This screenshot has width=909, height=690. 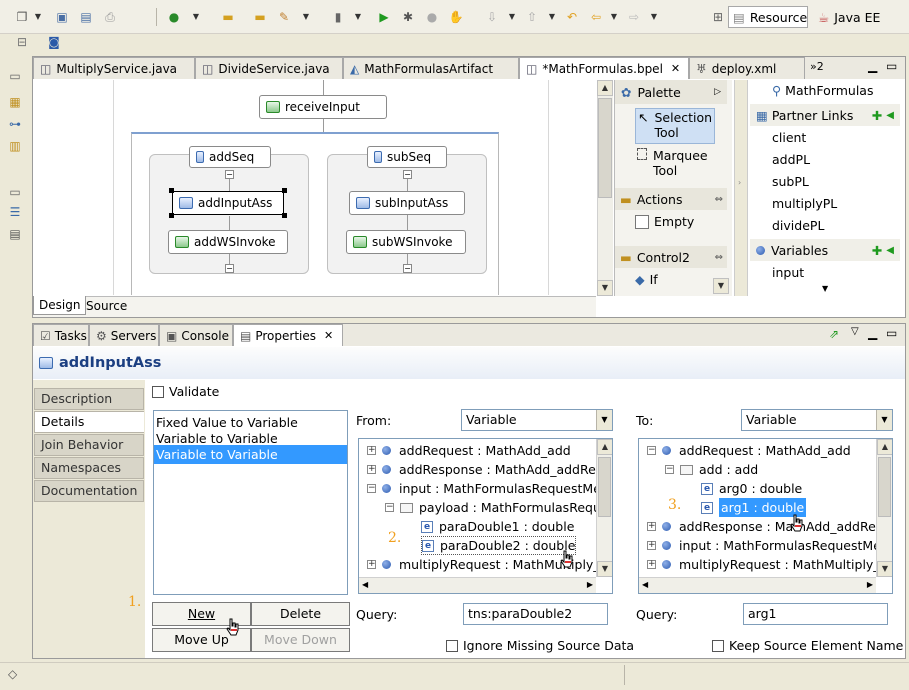 What do you see at coordinates (749, 450) in the screenshot?
I see `tree-node: − addRequest : MathAdd_add` at bounding box center [749, 450].